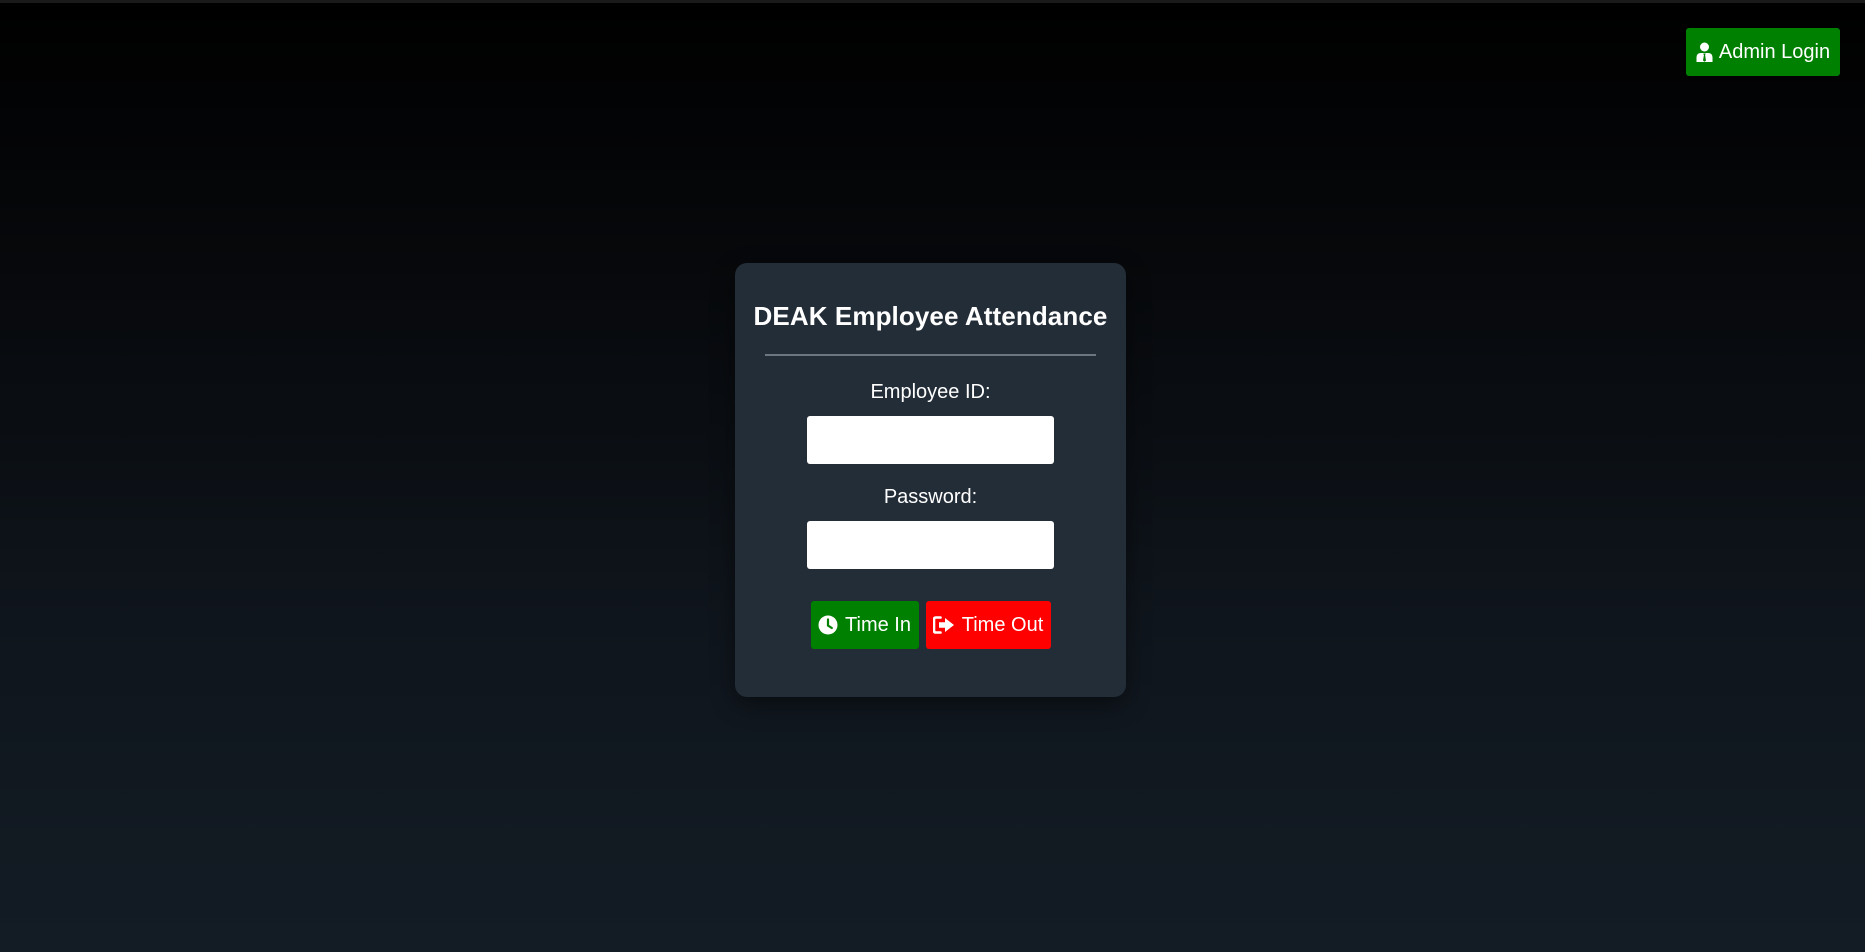 This screenshot has height=952, width=1865. I want to click on action-buttons: Time In Time Out, so click(930, 625).